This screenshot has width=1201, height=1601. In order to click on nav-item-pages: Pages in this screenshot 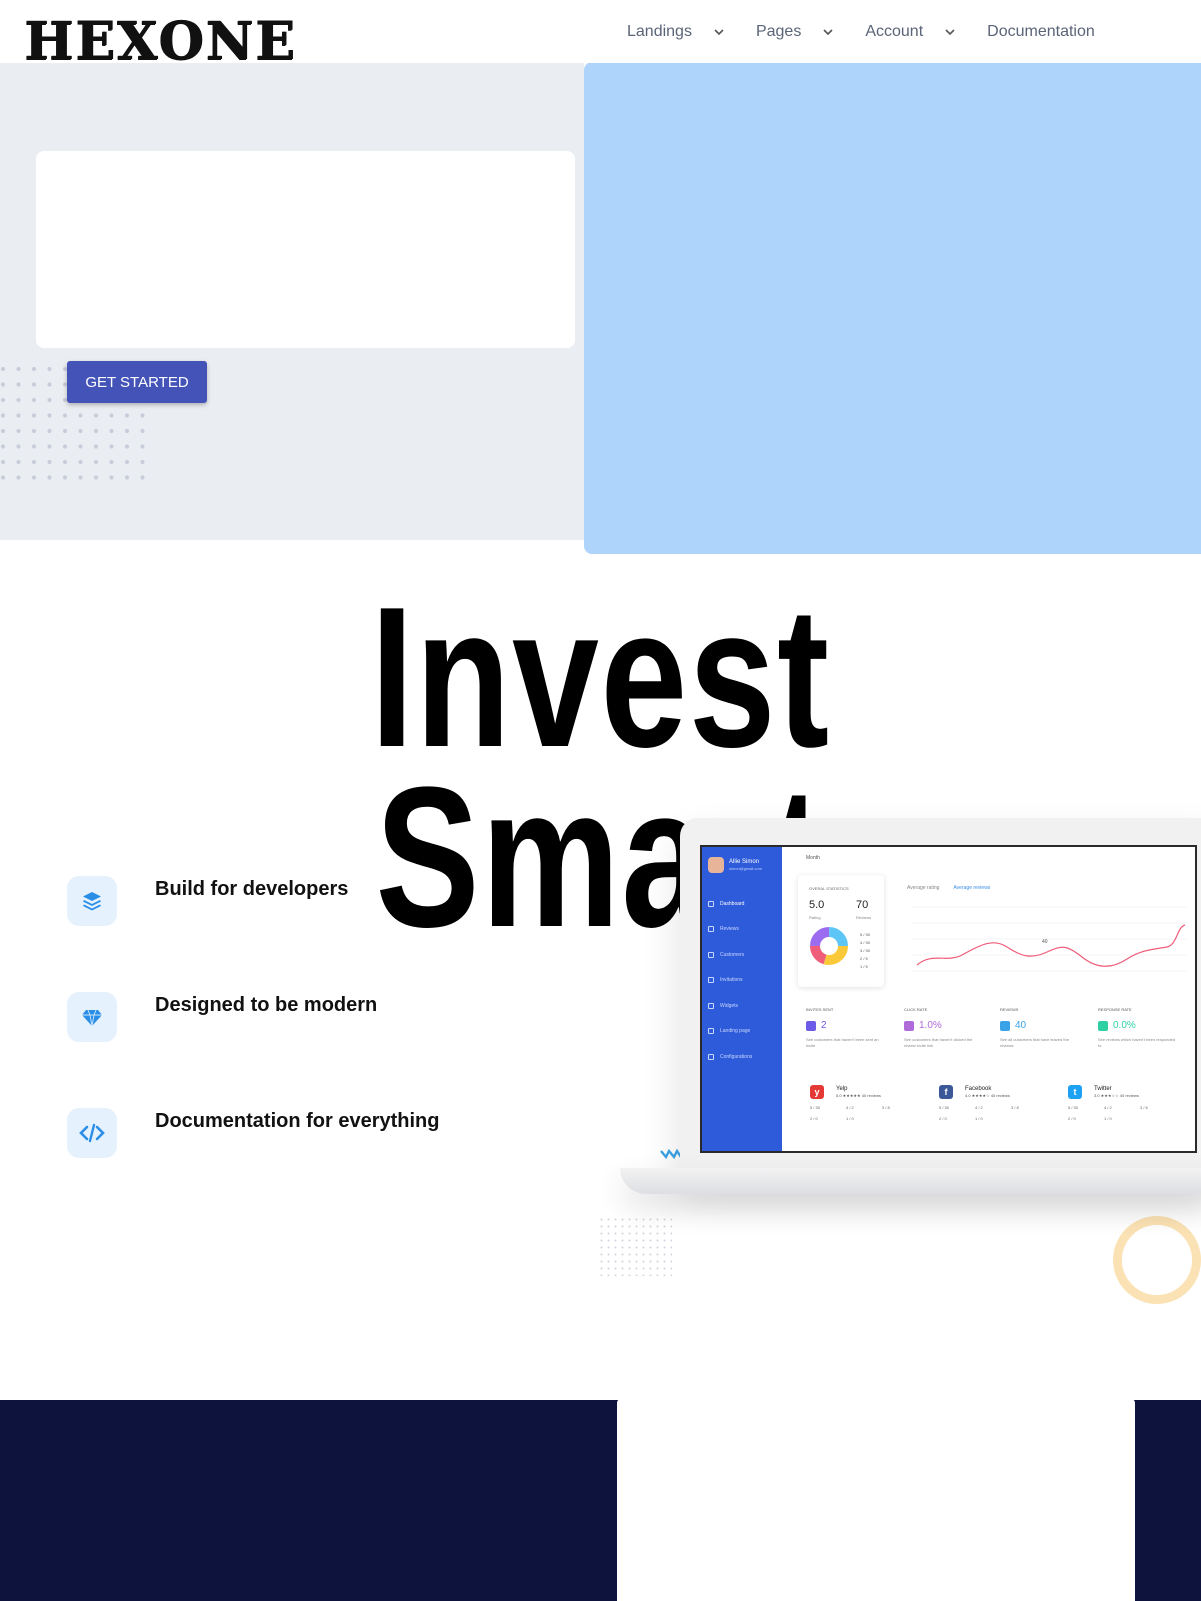, I will do `click(795, 32)`.